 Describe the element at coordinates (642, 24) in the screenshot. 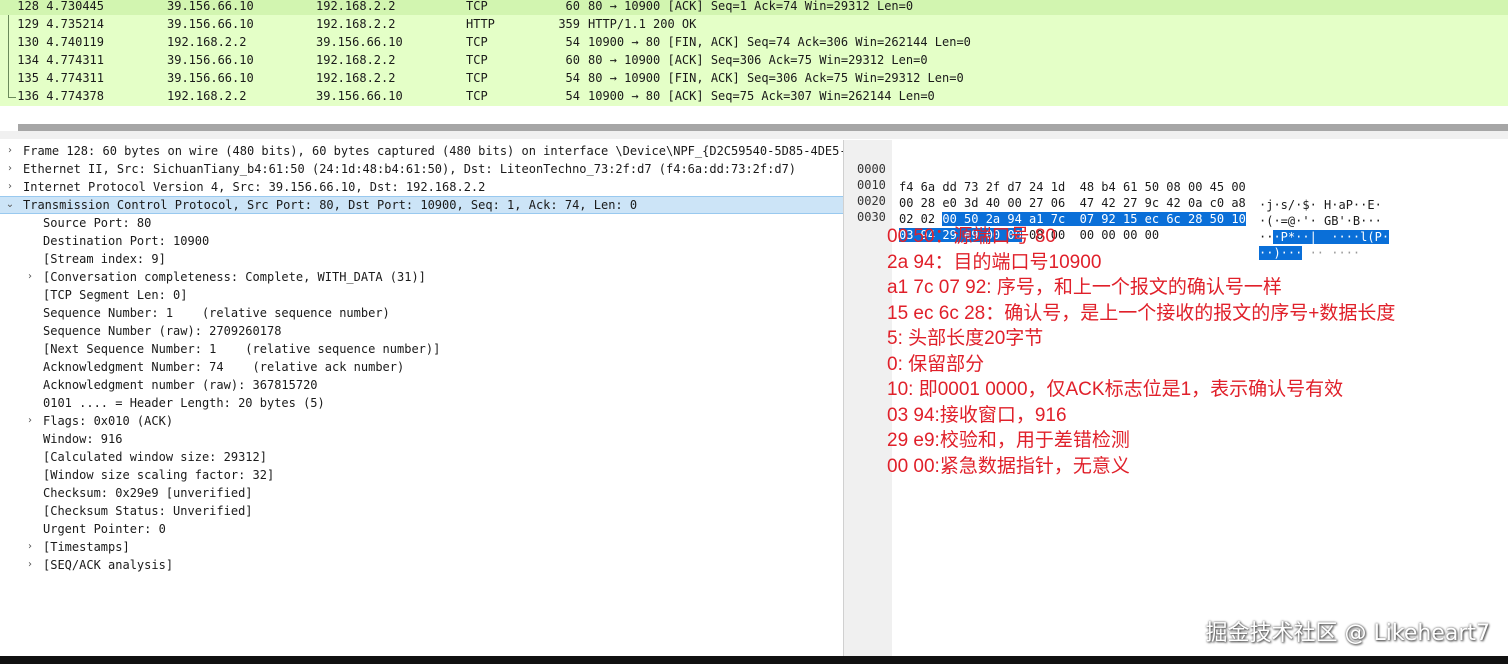

I see `packet-info: HTTP/1.1 200 OK` at that location.